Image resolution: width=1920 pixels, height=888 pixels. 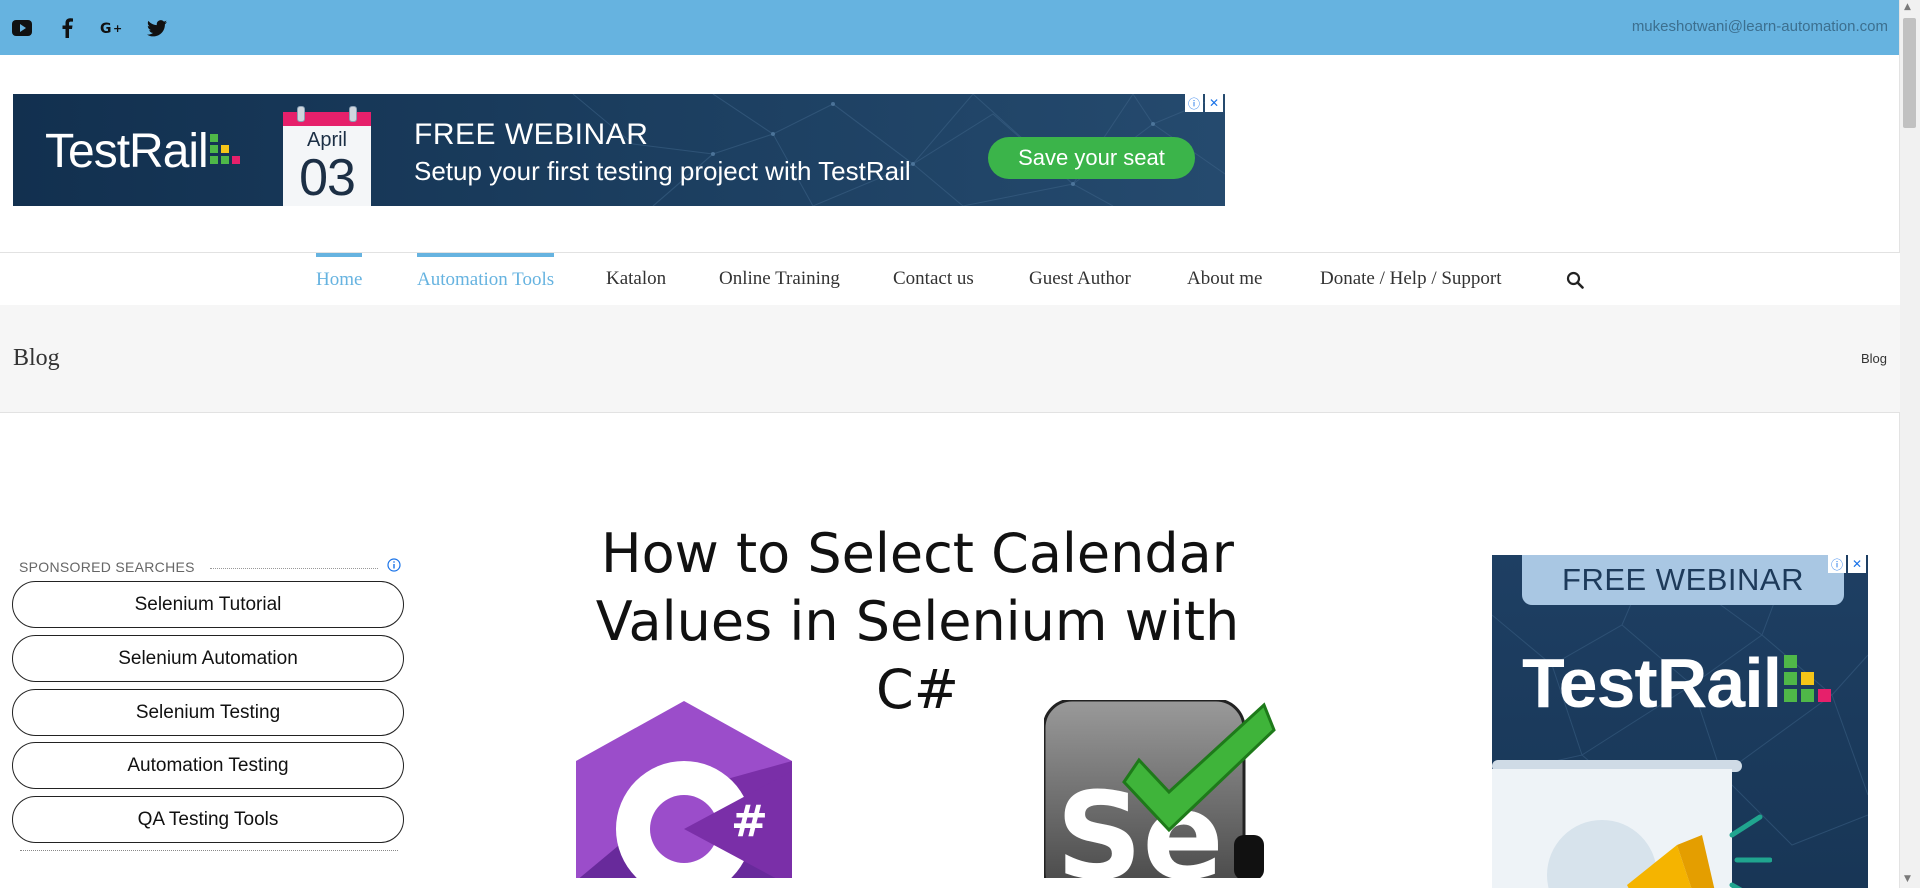 What do you see at coordinates (1683, 580) in the screenshot?
I see `side-ad-headline: FREE WEBINAR` at bounding box center [1683, 580].